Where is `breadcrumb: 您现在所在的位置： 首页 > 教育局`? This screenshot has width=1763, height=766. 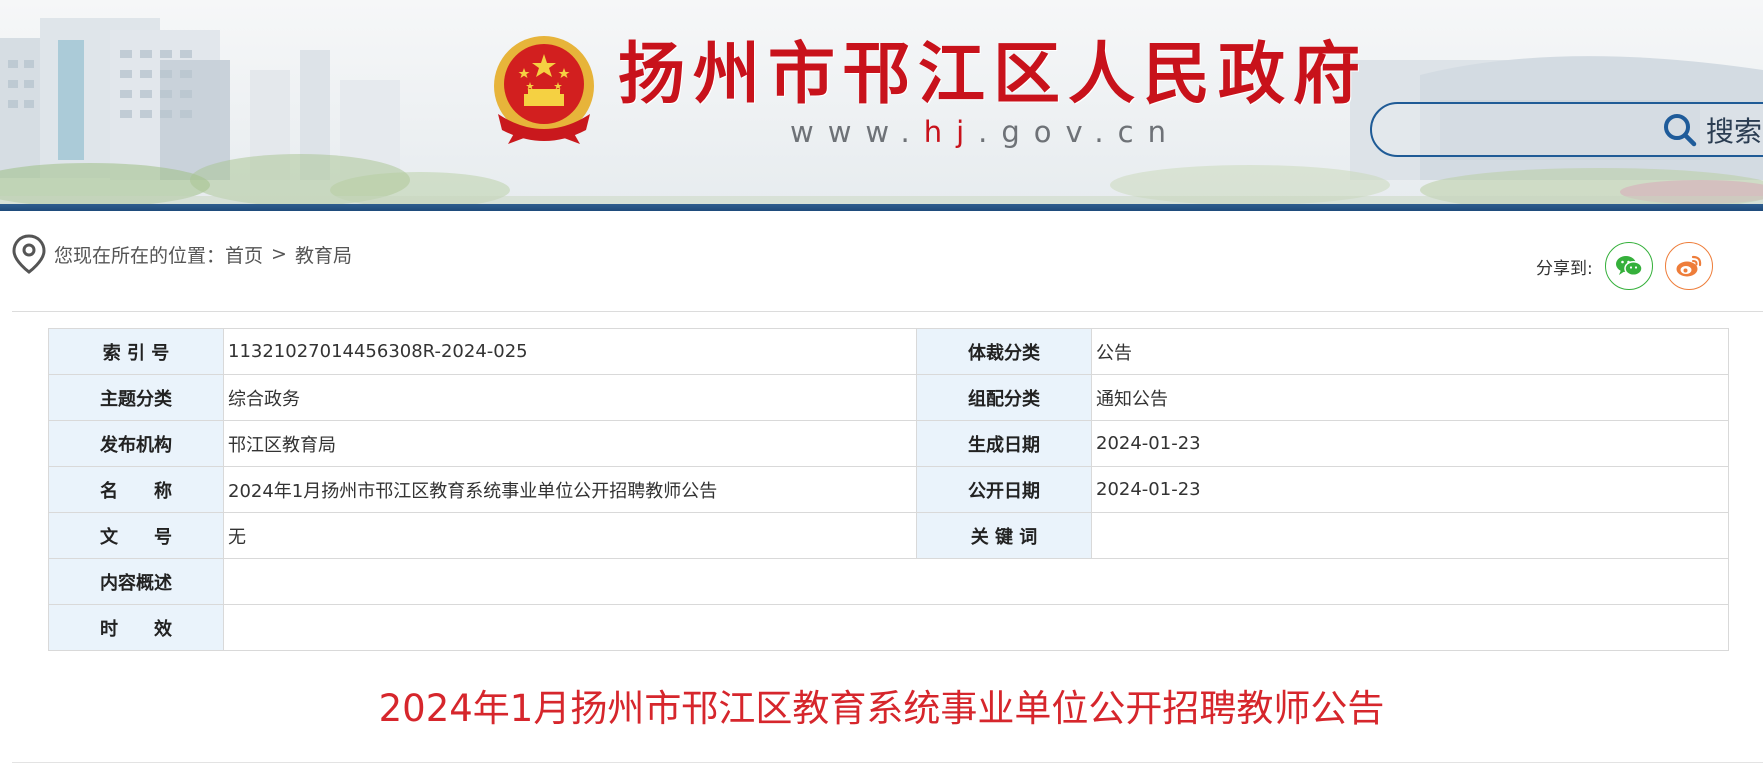 breadcrumb: 您现在所在的位置： 首页 > 教育局 is located at coordinates (182, 254).